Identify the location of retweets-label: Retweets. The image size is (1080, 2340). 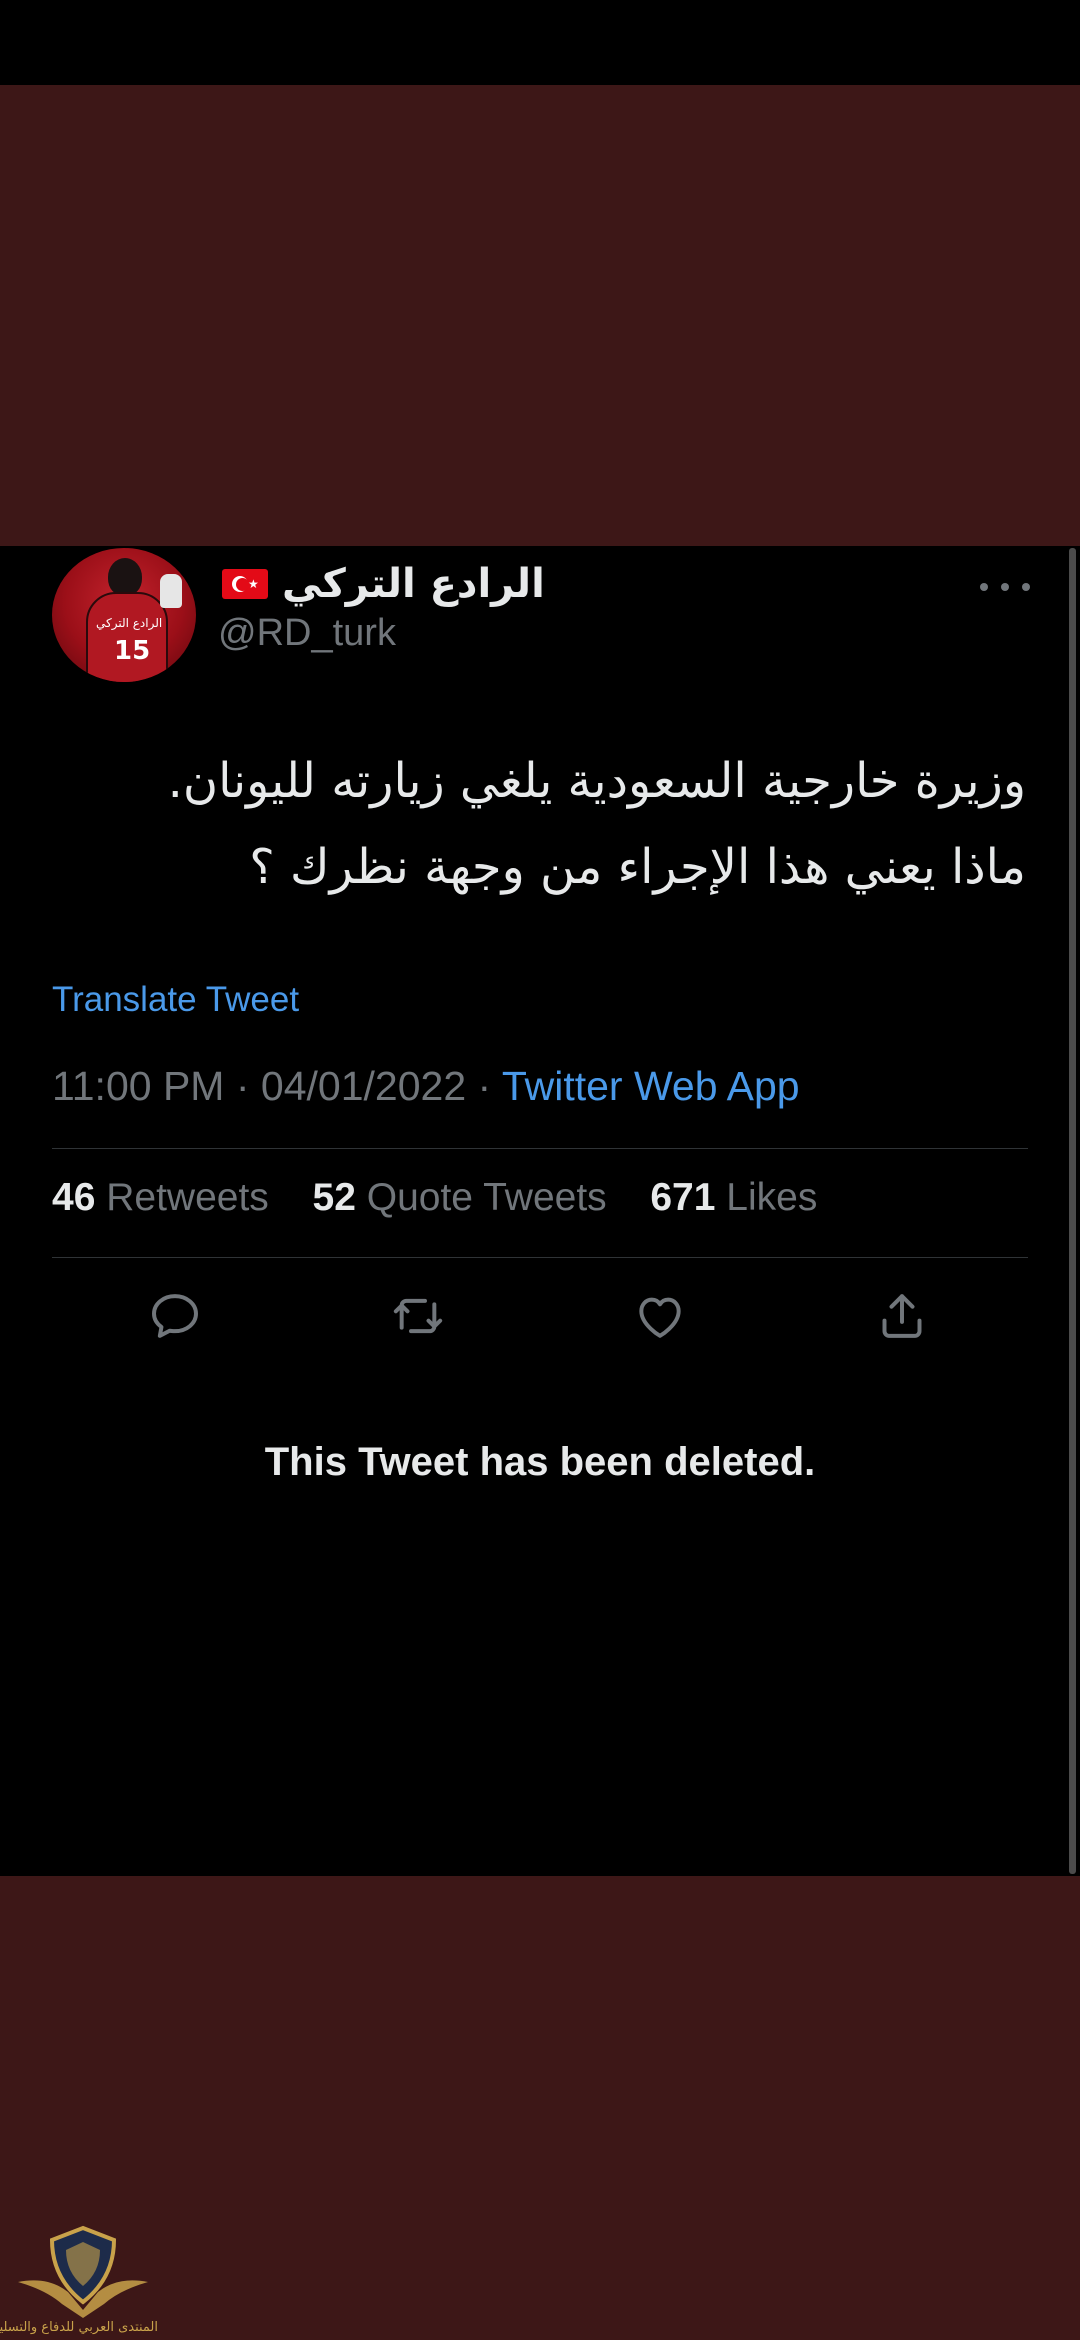
(187, 1197).